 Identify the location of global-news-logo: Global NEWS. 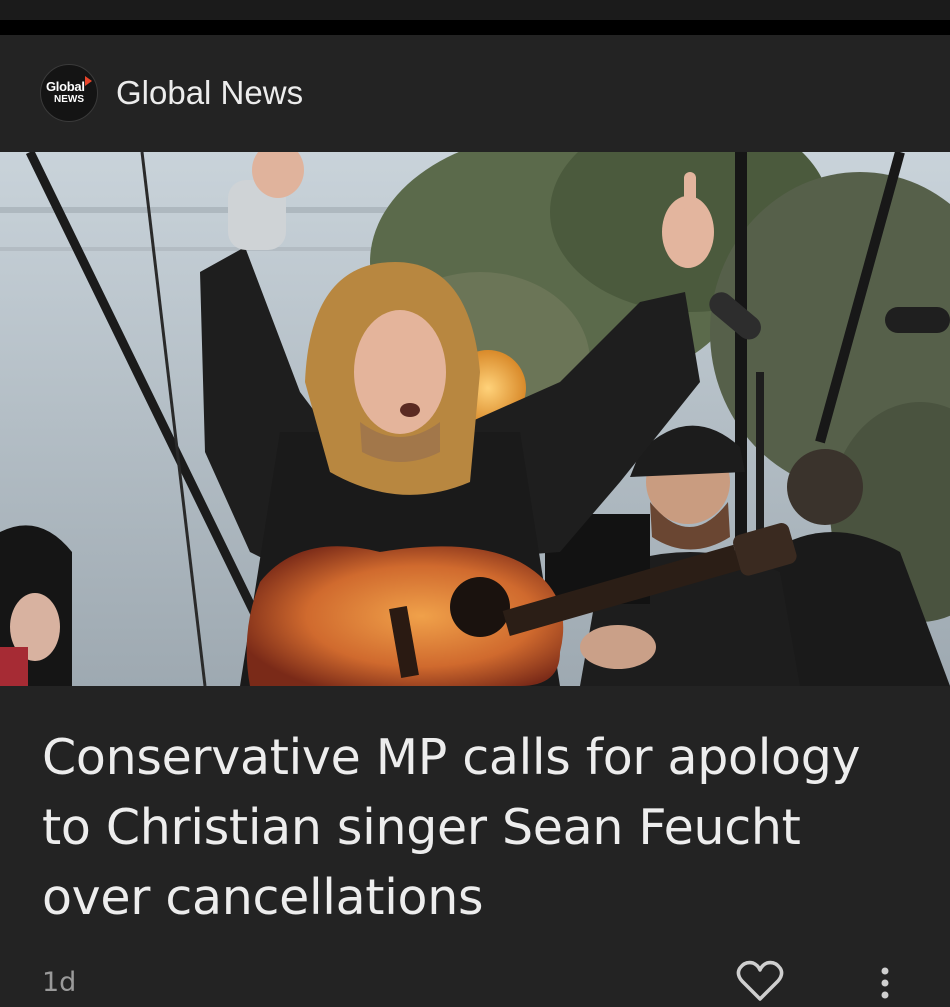
(69, 93).